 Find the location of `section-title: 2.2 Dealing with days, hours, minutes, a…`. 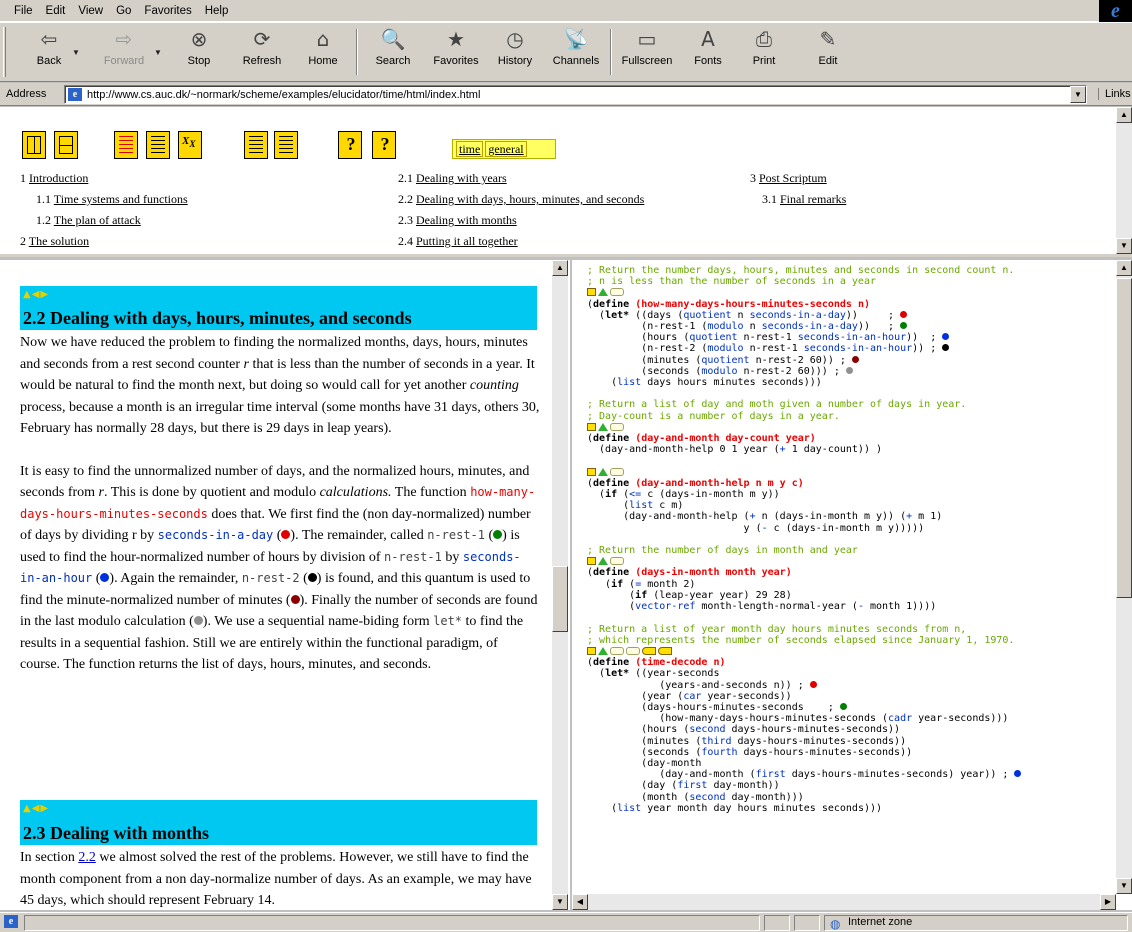

section-title: 2.2 Dealing with days, hours, minutes, a… is located at coordinates (217, 318).